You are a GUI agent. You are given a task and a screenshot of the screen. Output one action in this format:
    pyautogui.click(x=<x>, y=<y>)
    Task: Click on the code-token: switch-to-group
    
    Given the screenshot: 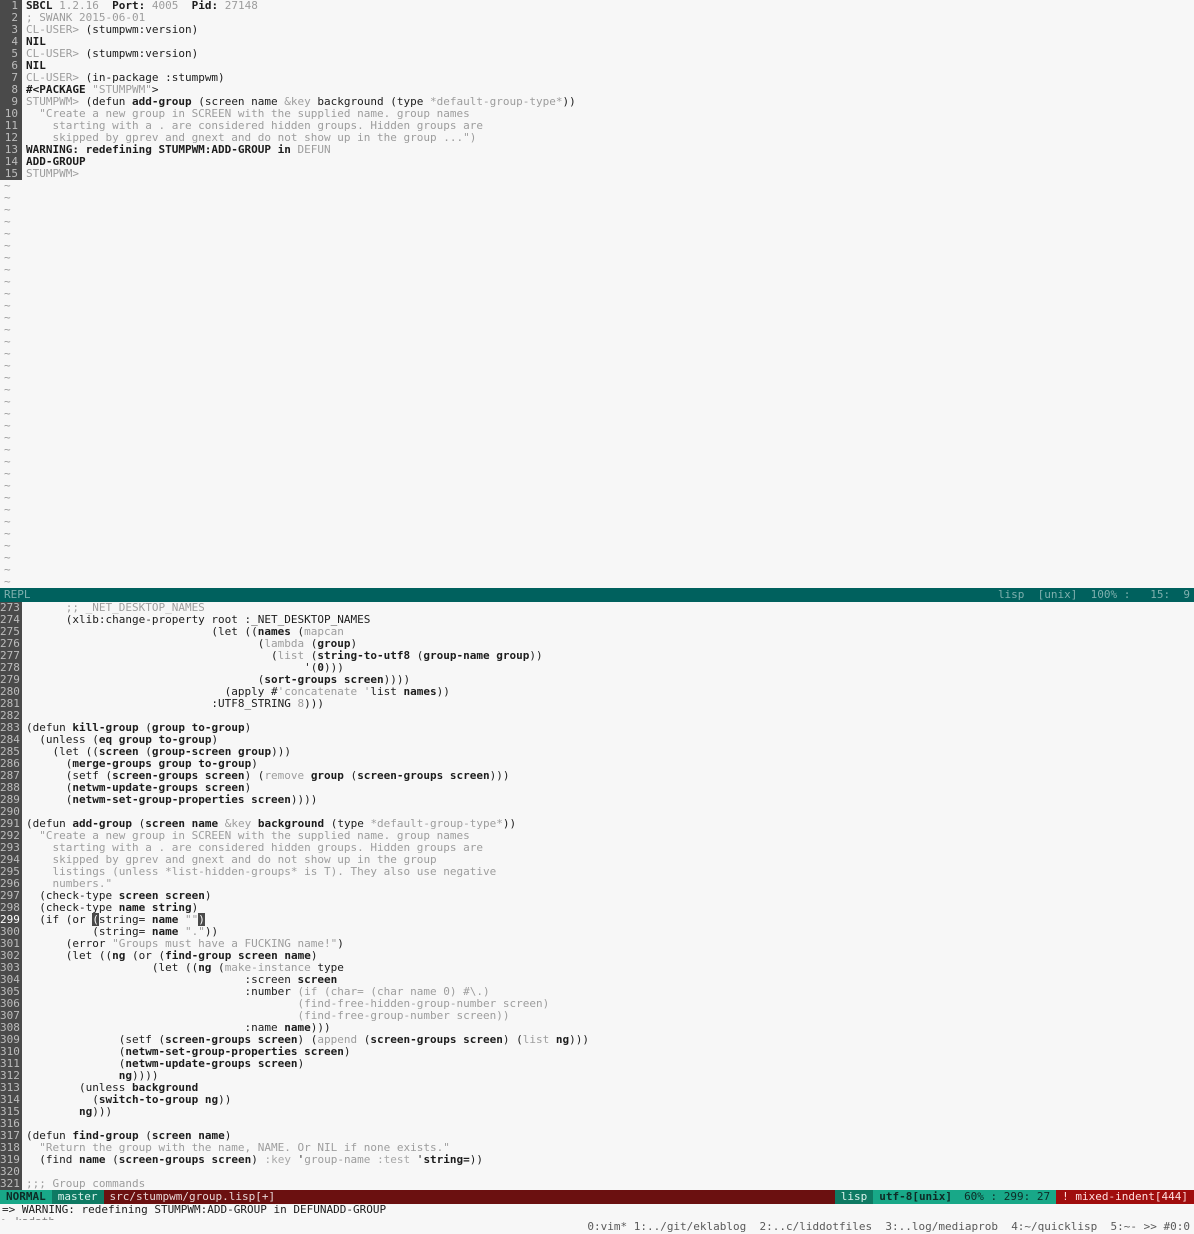 What is the action you would take?
    pyautogui.click(x=148, y=1099)
    